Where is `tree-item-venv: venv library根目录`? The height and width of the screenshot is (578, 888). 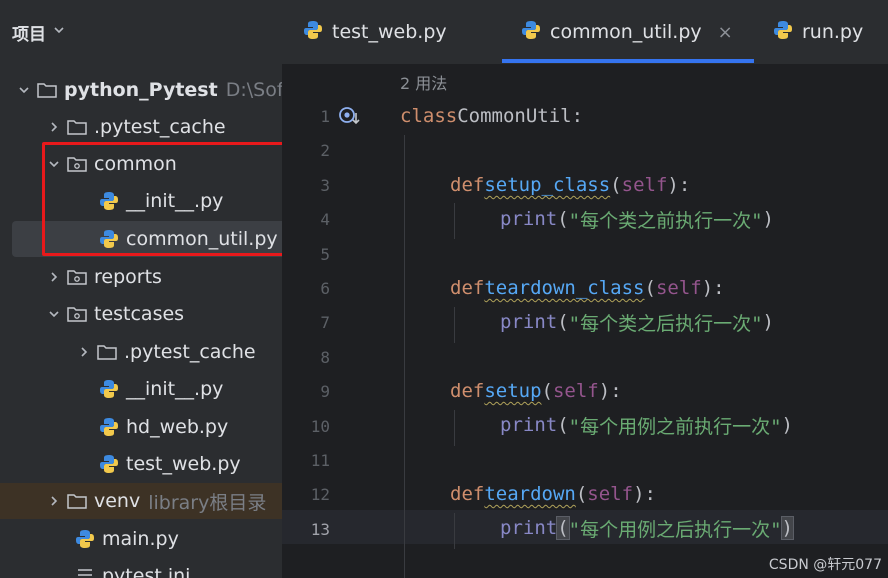
tree-item-venv: venv library根目录 is located at coordinates (141, 501).